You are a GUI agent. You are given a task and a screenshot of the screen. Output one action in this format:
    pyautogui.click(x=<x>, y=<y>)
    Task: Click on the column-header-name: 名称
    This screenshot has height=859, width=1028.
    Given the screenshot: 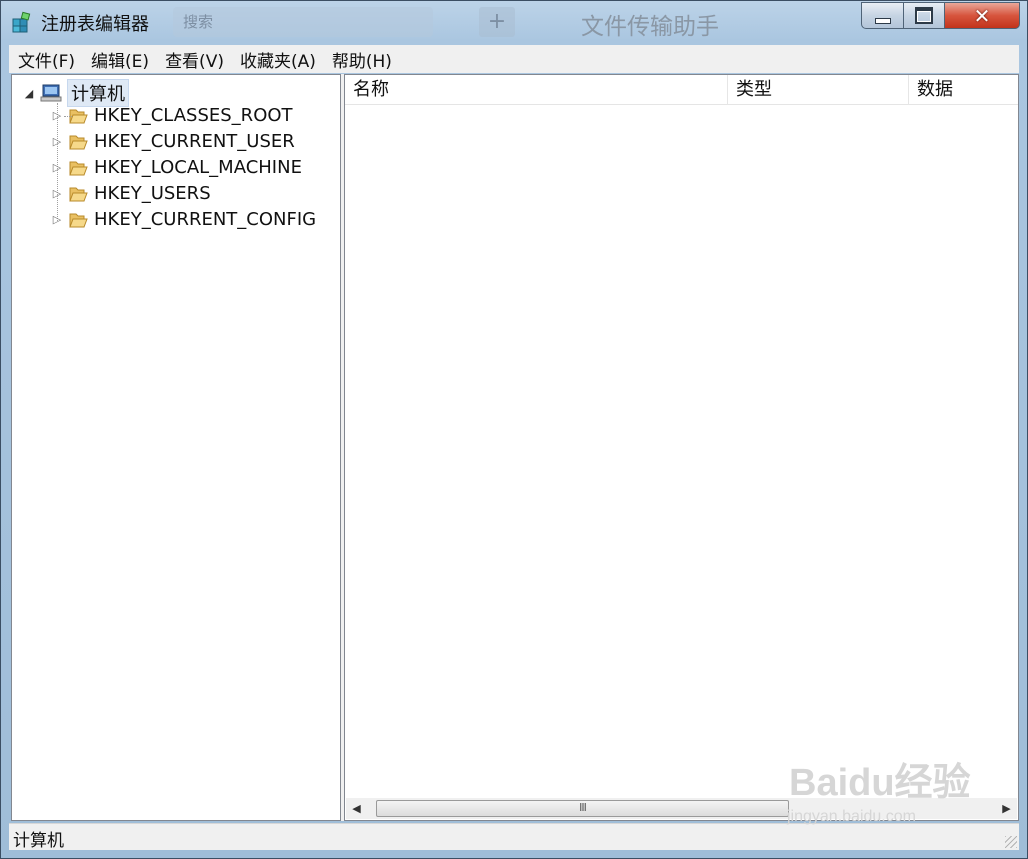 What is the action you would take?
    pyautogui.click(x=536, y=90)
    